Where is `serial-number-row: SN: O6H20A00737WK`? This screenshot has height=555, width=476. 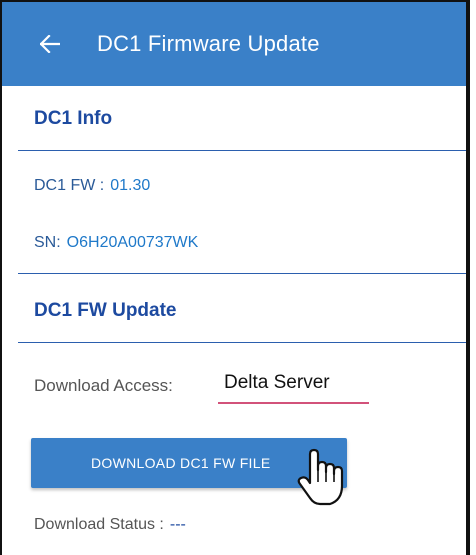
serial-number-row: SN: O6H20A00737WK is located at coordinates (116, 243).